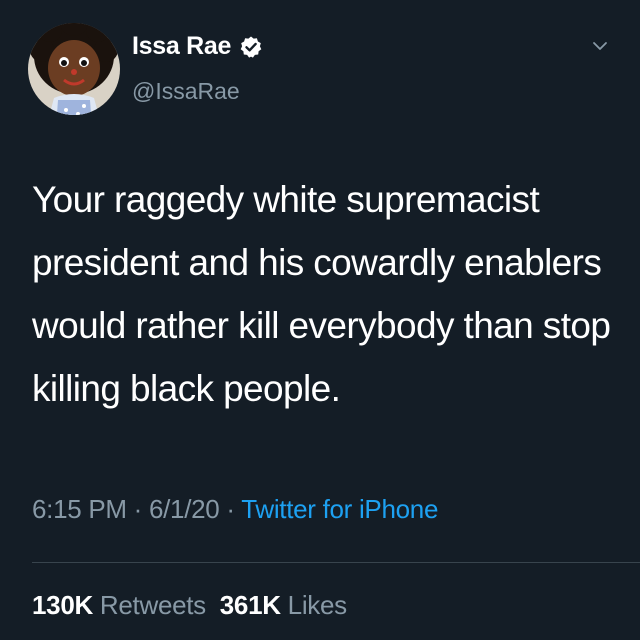  I want to click on verified-badge-icon, so click(251, 47).